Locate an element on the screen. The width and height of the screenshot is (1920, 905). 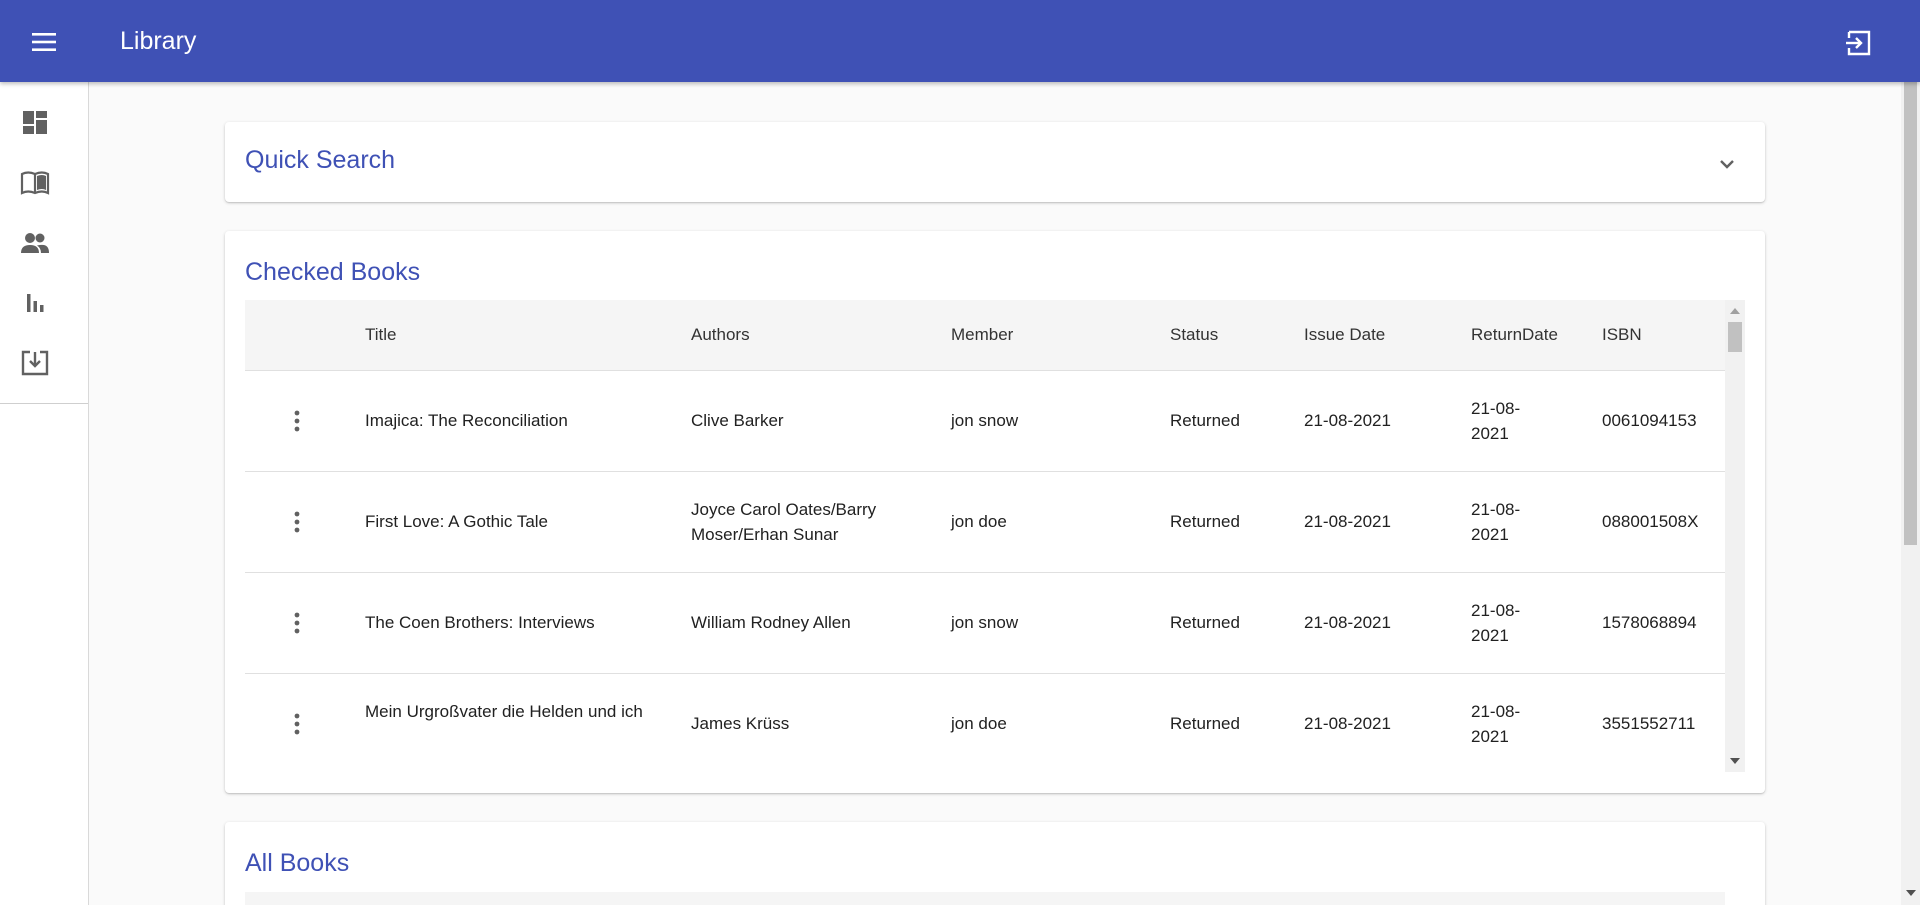
book-icon is located at coordinates (35, 183).